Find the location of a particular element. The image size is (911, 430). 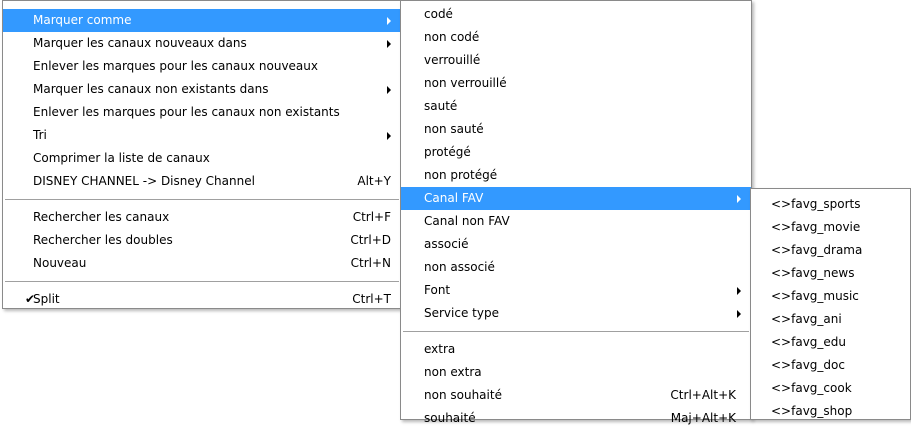

menu-item-label: Marquer les canaux nouveaux dans is located at coordinates (140, 43).